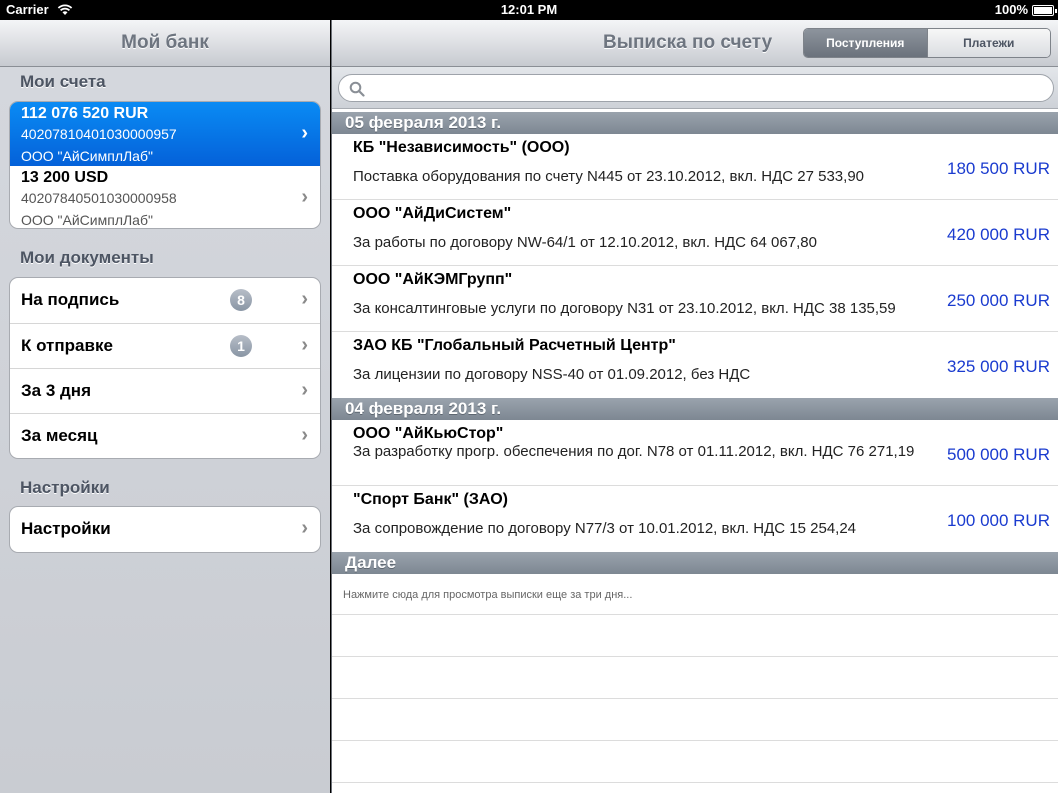  What do you see at coordinates (63, 81) in the screenshot?
I see `accounts-header: Мои счета` at bounding box center [63, 81].